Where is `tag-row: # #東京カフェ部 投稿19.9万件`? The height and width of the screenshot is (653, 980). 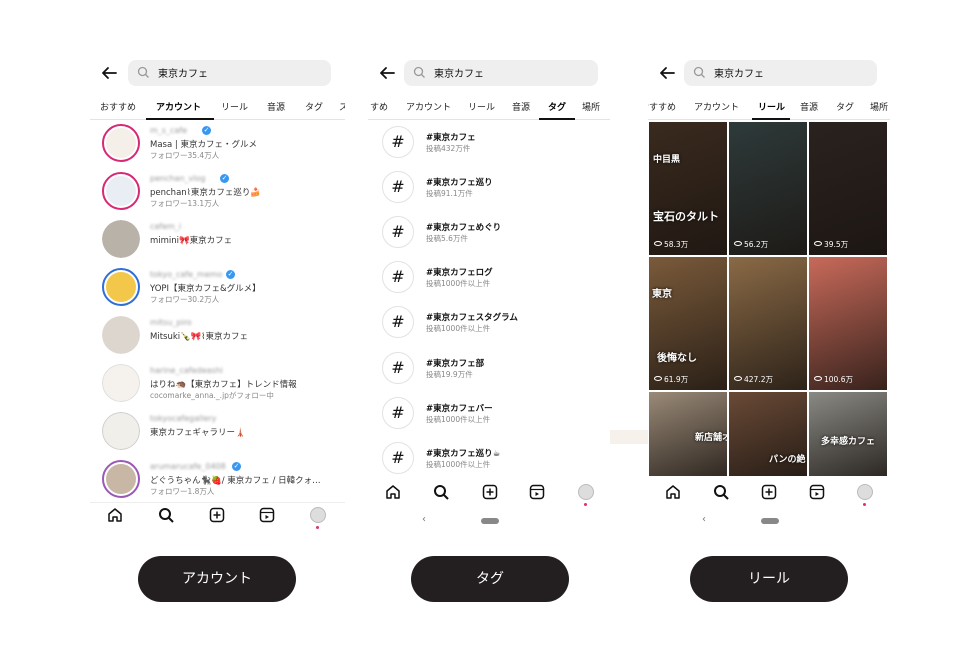 tag-row: # #東京カフェ部 投稿19.9万件 is located at coordinates (489, 370).